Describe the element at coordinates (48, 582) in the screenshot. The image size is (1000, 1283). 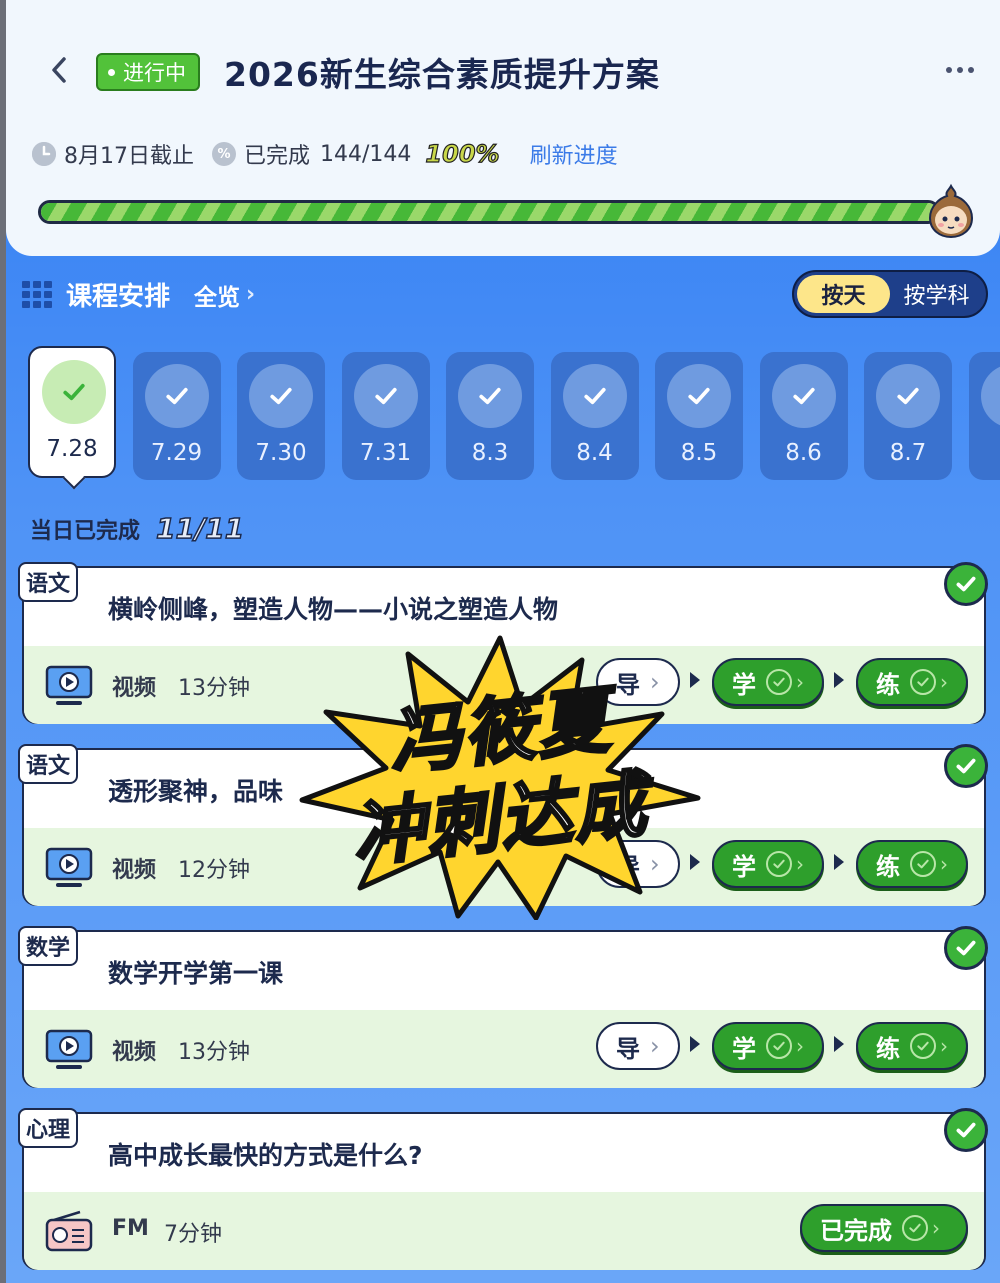
I see `subject-tag: 语文` at that location.